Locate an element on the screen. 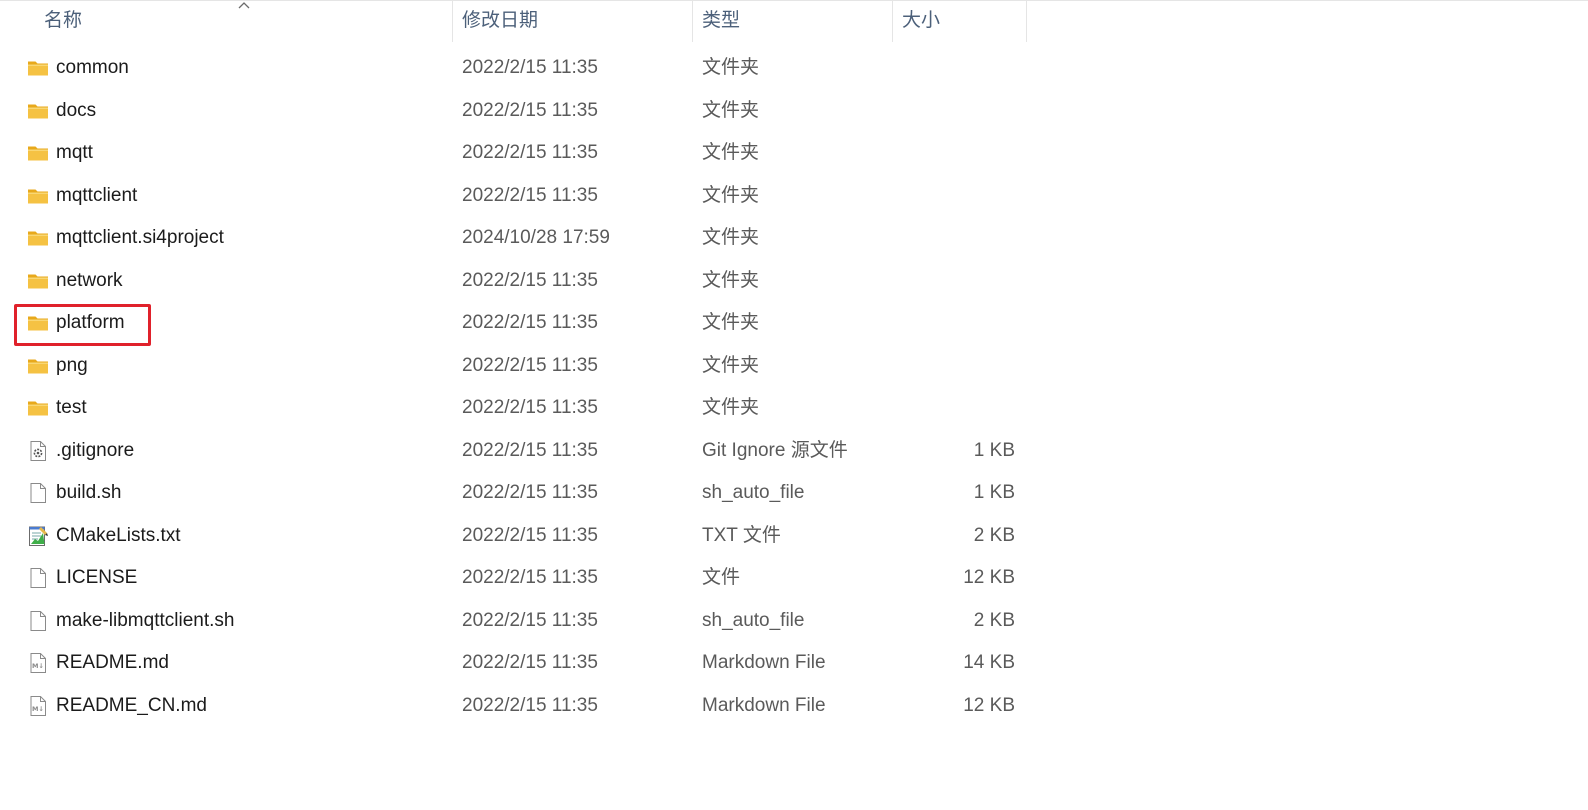  file-name: CMakeLists.txt is located at coordinates (118, 535).